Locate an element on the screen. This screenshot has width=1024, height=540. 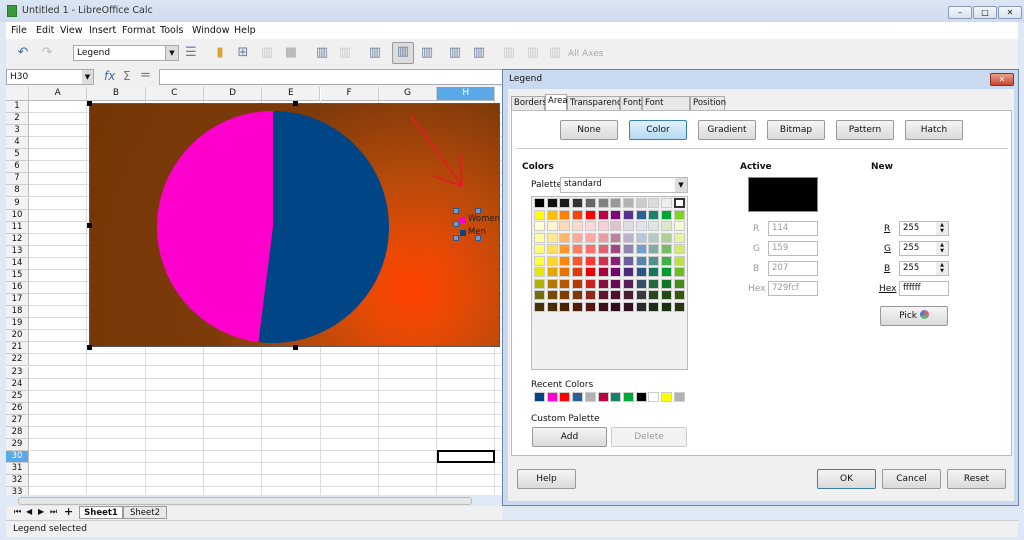
row-header-3: 3 is located at coordinates (17, 131).